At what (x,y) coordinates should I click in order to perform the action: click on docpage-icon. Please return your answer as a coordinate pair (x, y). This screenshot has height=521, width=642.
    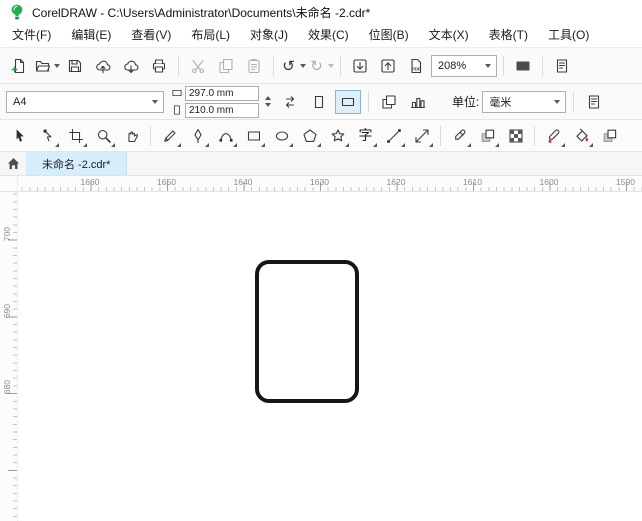
    Looking at the image, I should click on (562, 66).